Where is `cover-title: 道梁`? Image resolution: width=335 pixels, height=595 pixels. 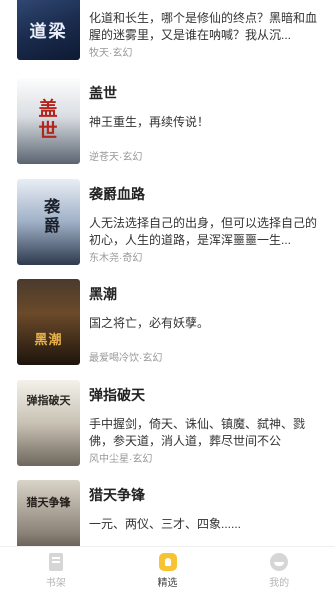
cover-title: 道梁 is located at coordinates (48, 32).